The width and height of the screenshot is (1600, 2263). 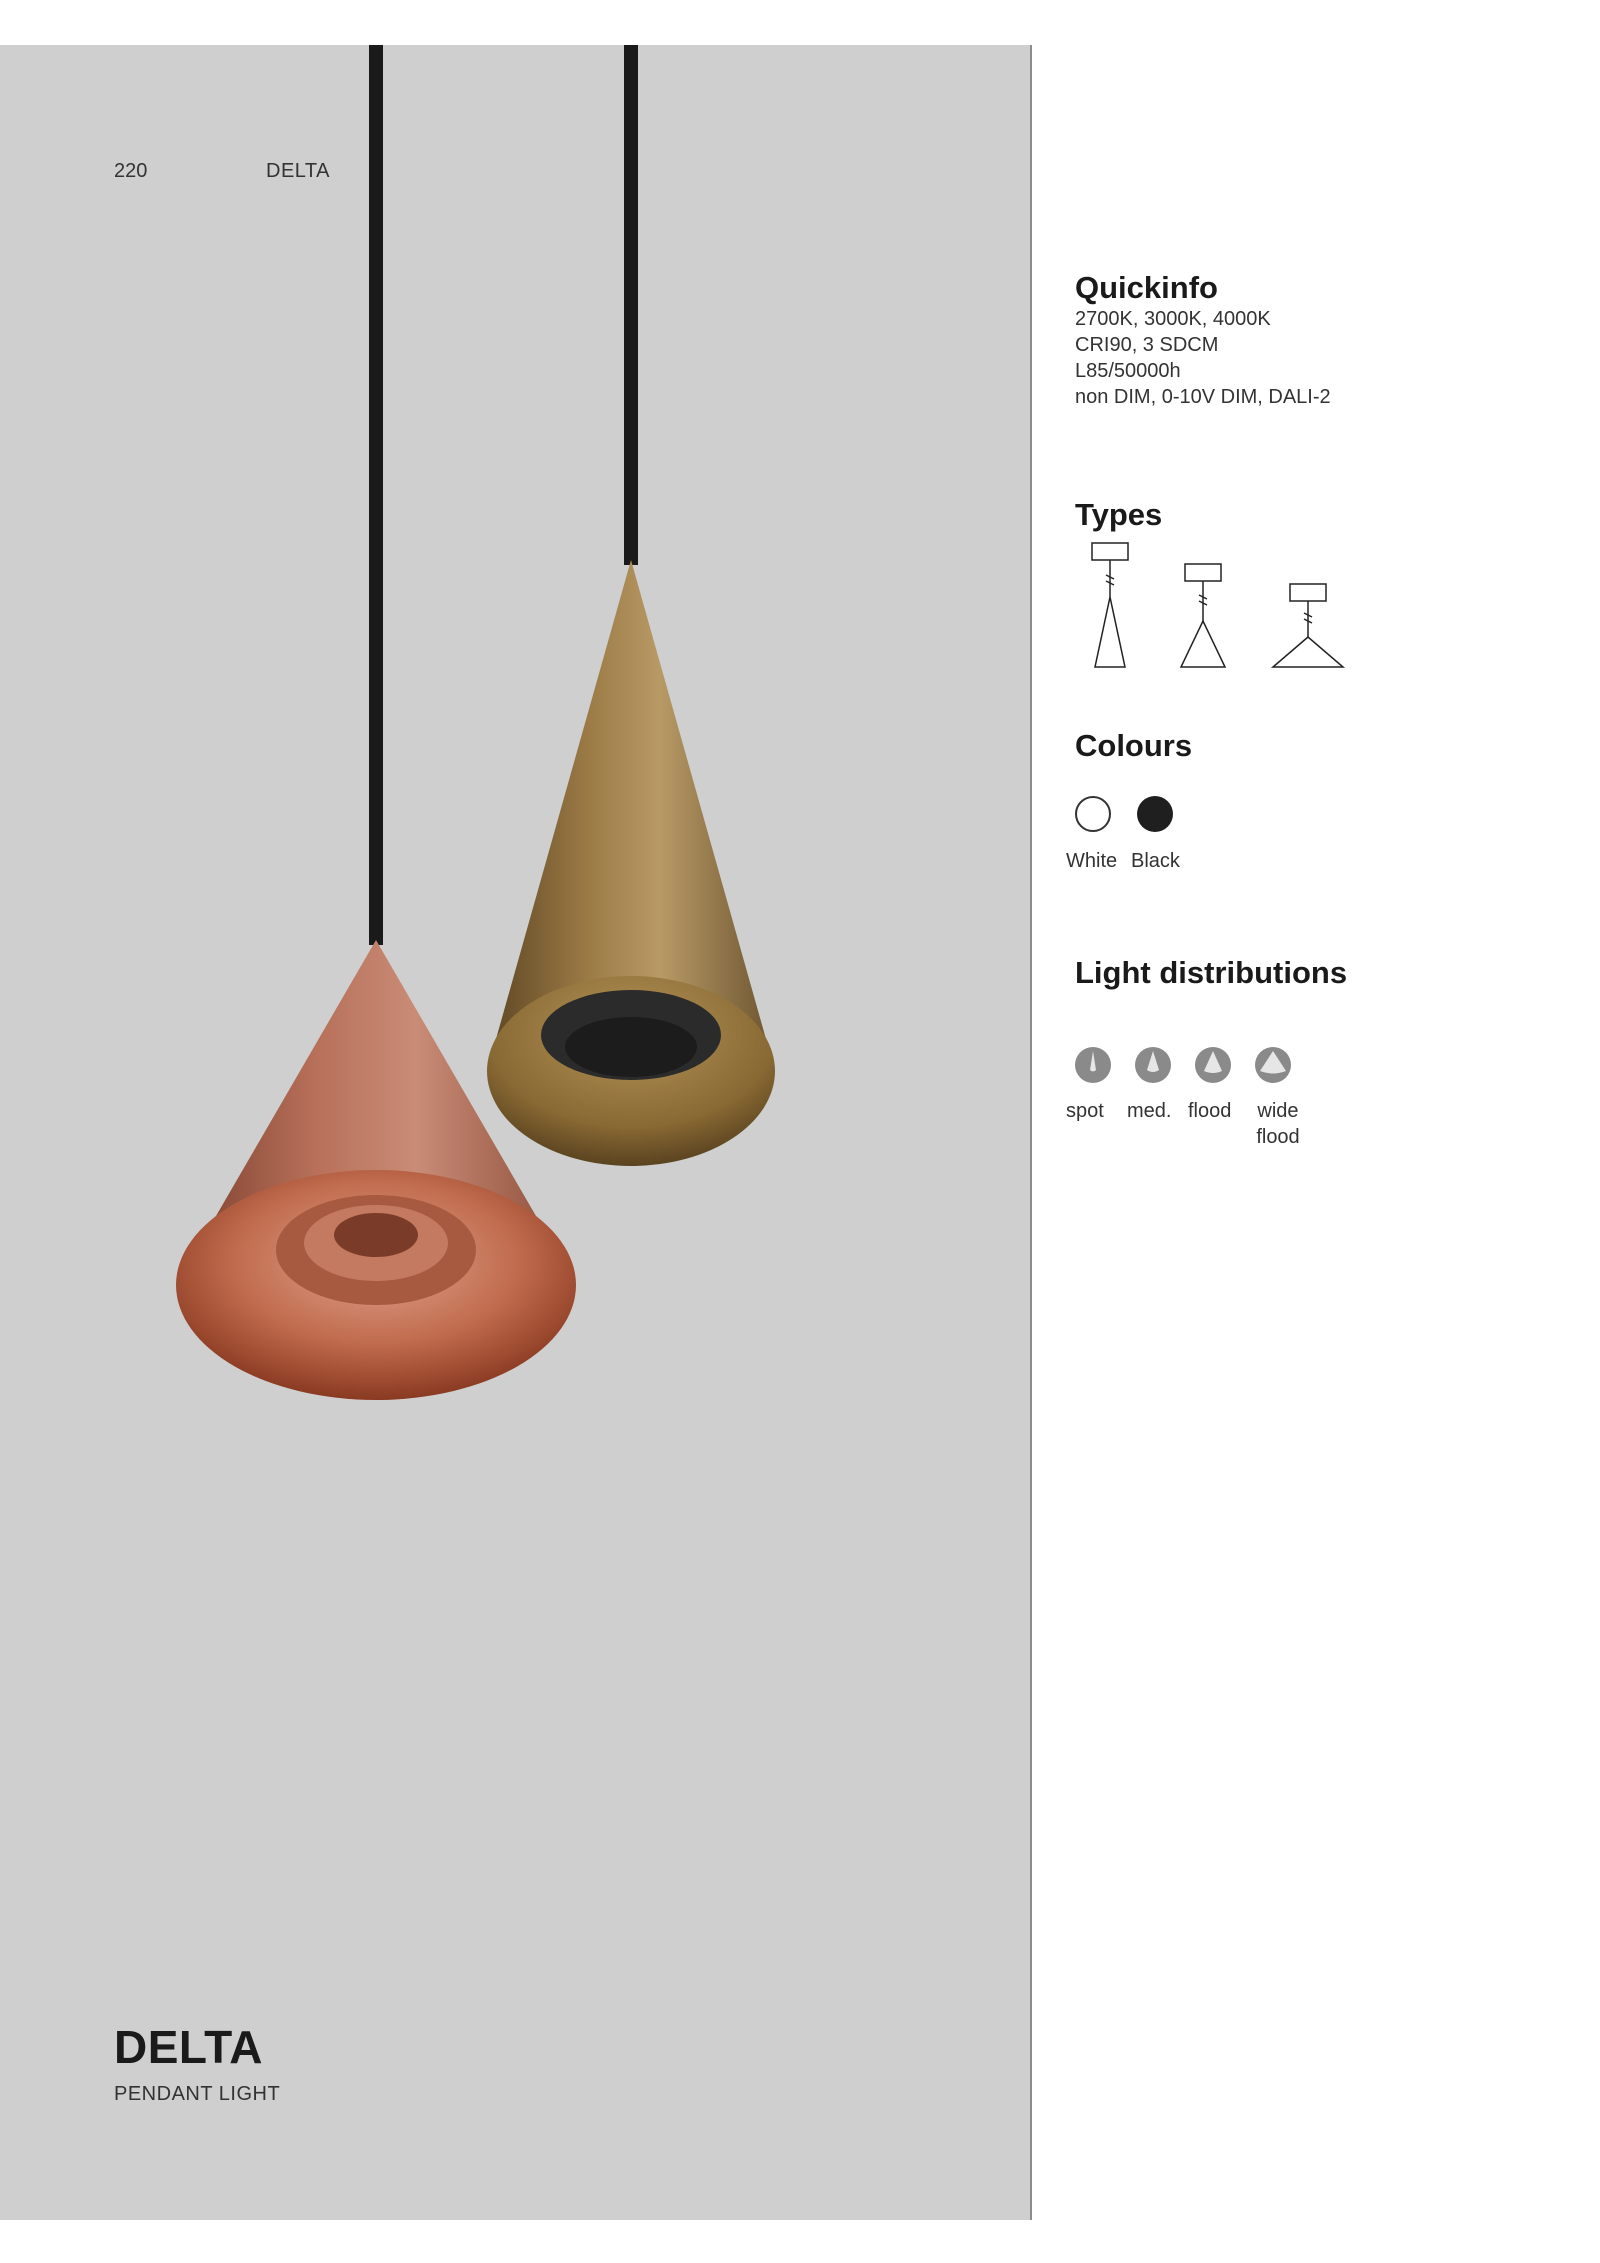 What do you see at coordinates (1085, 1111) in the screenshot?
I see `distribution-label-spot: spot` at bounding box center [1085, 1111].